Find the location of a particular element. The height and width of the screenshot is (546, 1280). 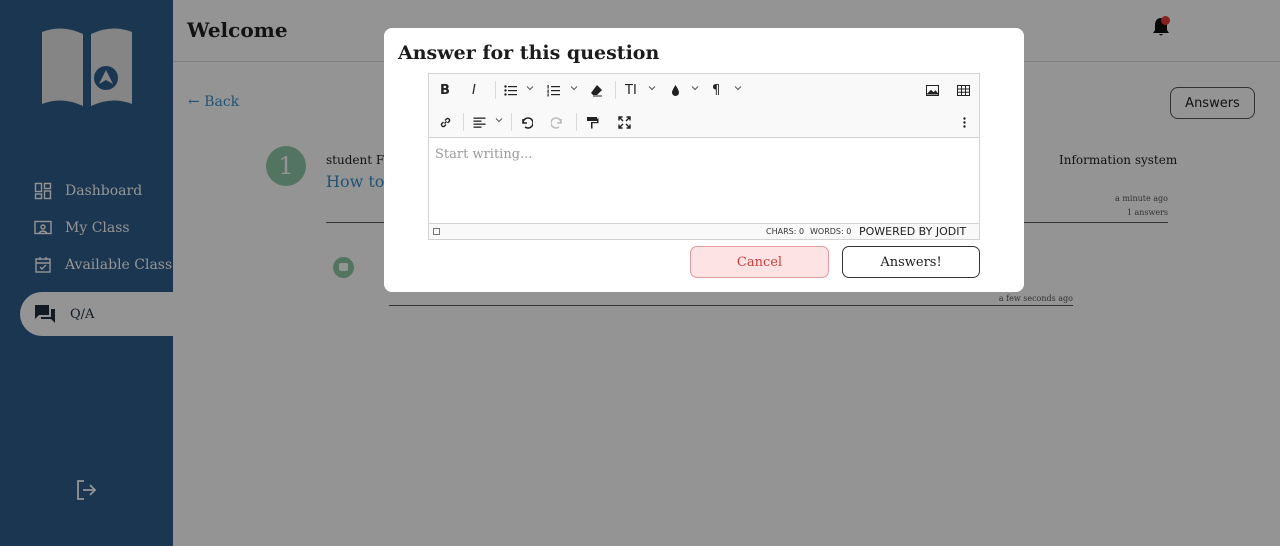

numbered-list-icon is located at coordinates (553, 90).